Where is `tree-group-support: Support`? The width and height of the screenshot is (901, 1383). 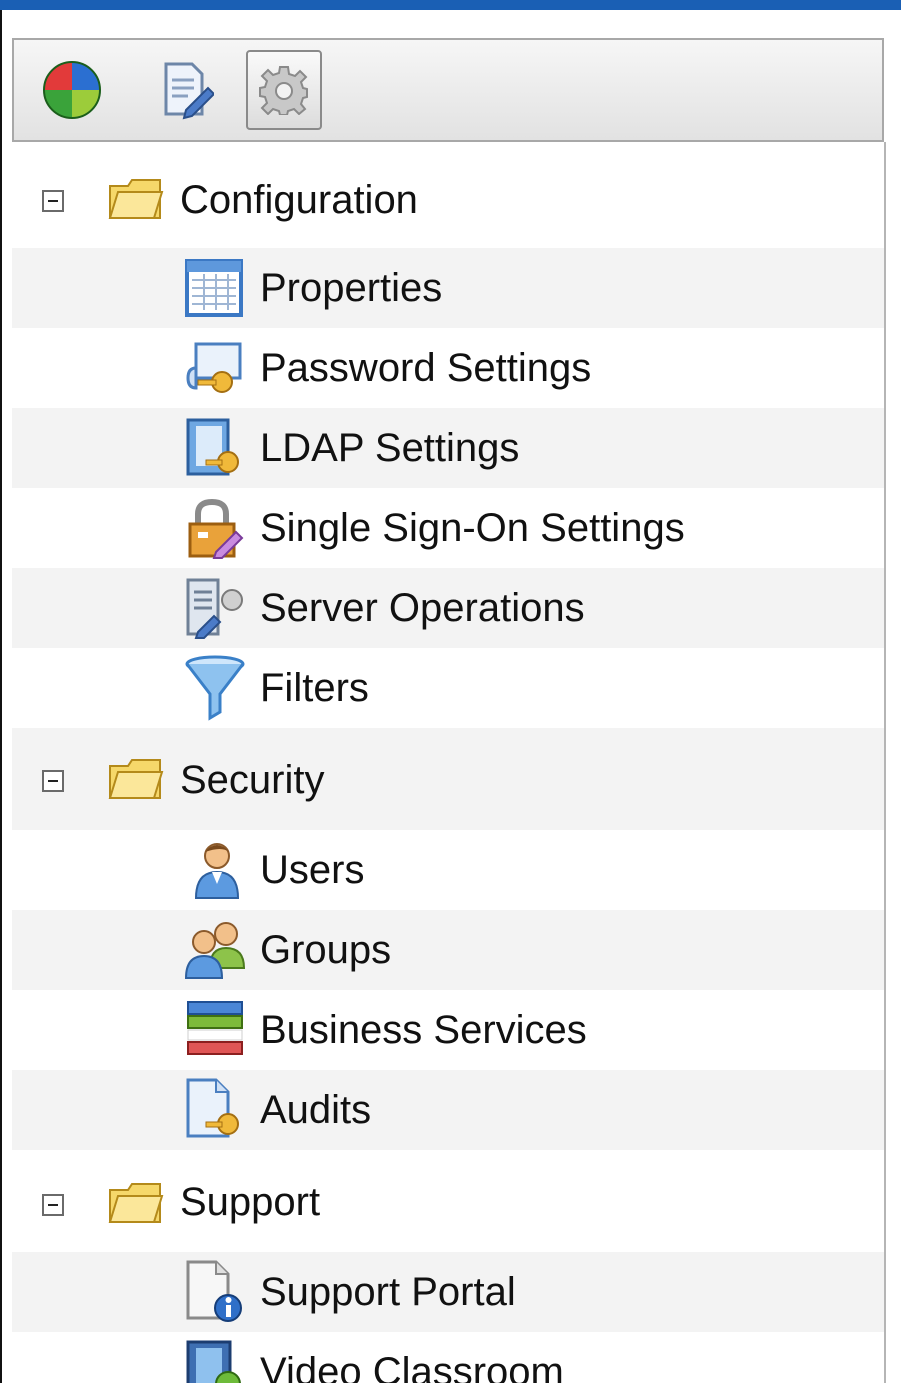 tree-group-support: Support is located at coordinates (448, 1201).